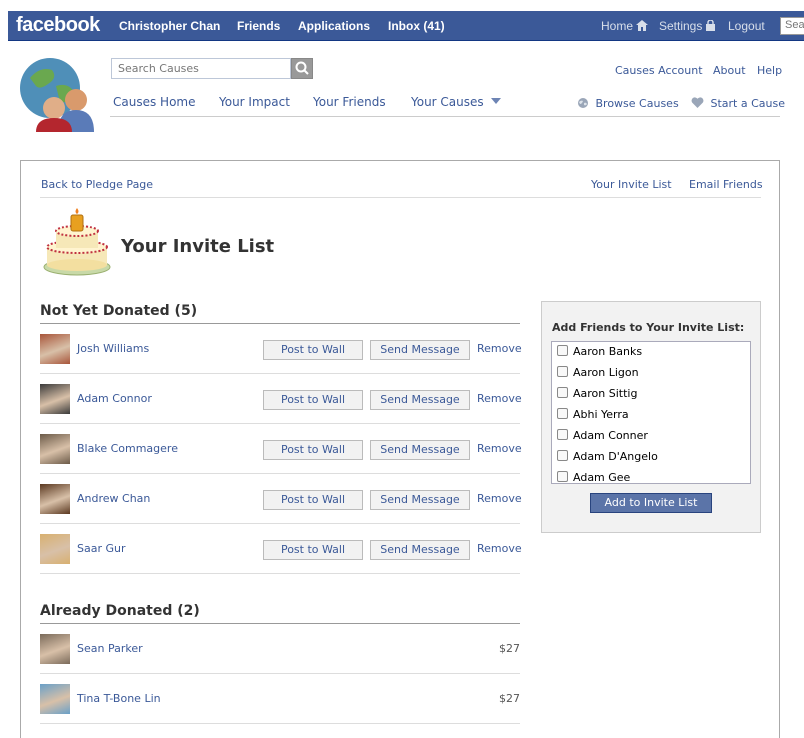 The width and height of the screenshot is (804, 738). What do you see at coordinates (258, 26) in the screenshot?
I see `nav-friends-link: Friends` at bounding box center [258, 26].